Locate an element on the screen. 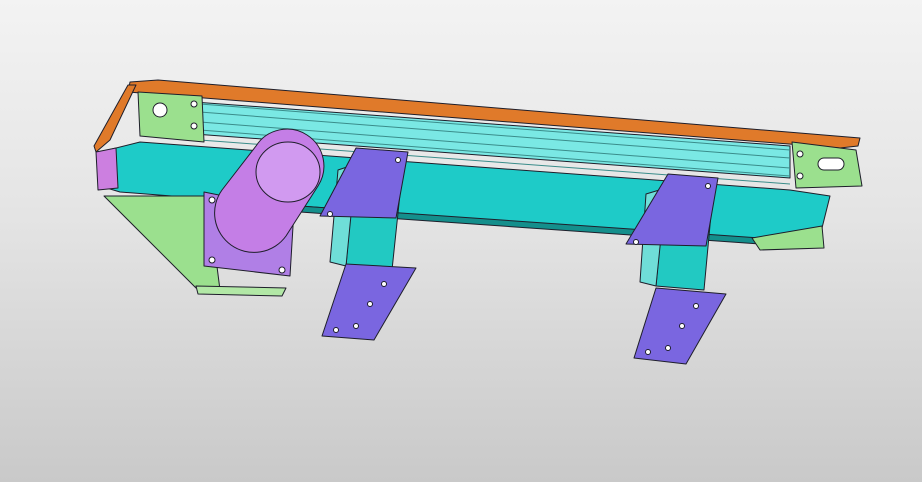  end-plate-left is located at coordinates (171, 117).